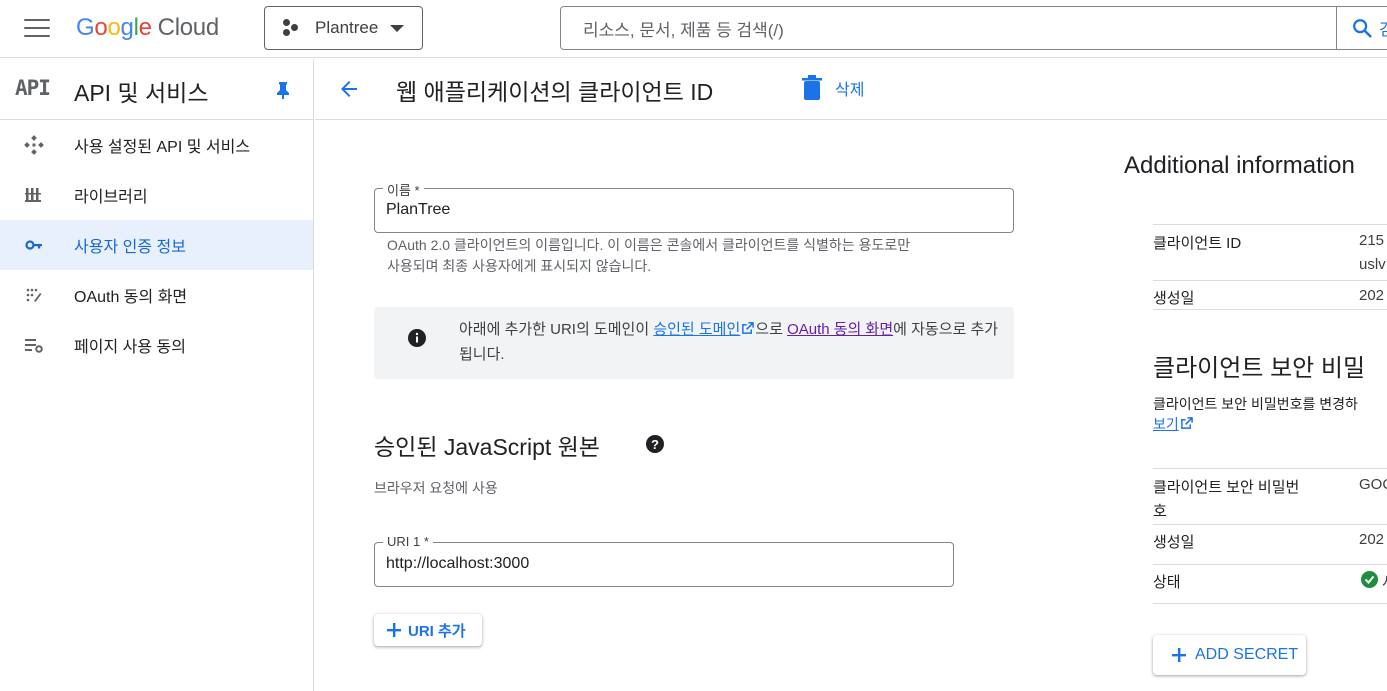  I want to click on delete-button-label: 삭제, so click(850, 90).